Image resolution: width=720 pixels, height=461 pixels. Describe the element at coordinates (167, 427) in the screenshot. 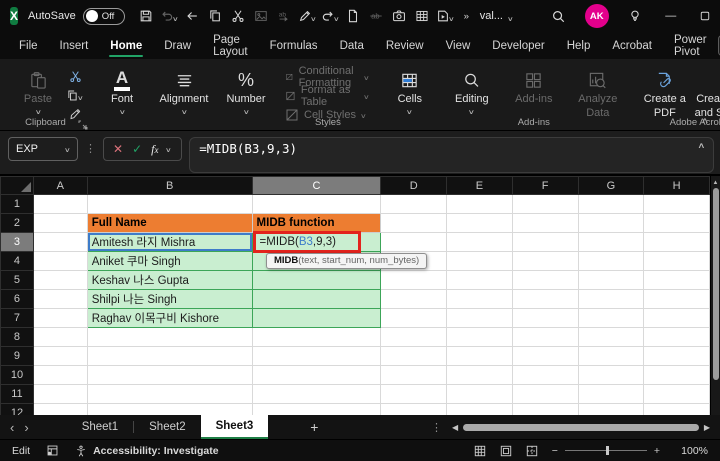

I see `sheet-tab-sheet2: Sheet2` at that location.